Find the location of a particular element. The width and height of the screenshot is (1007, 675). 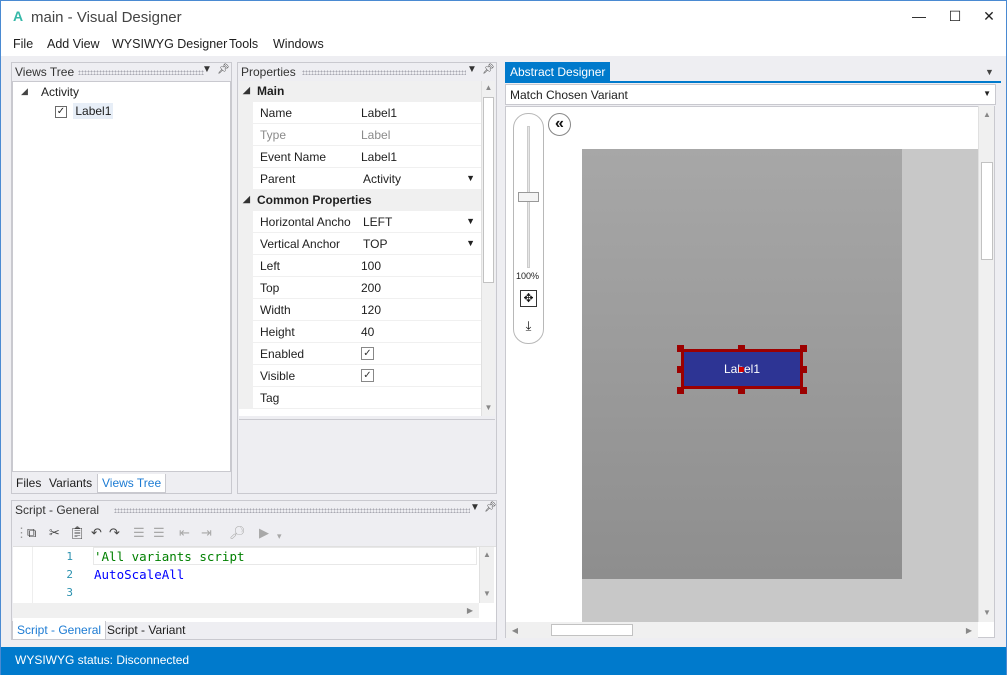

undo-icon: ↶ is located at coordinates (96, 533).